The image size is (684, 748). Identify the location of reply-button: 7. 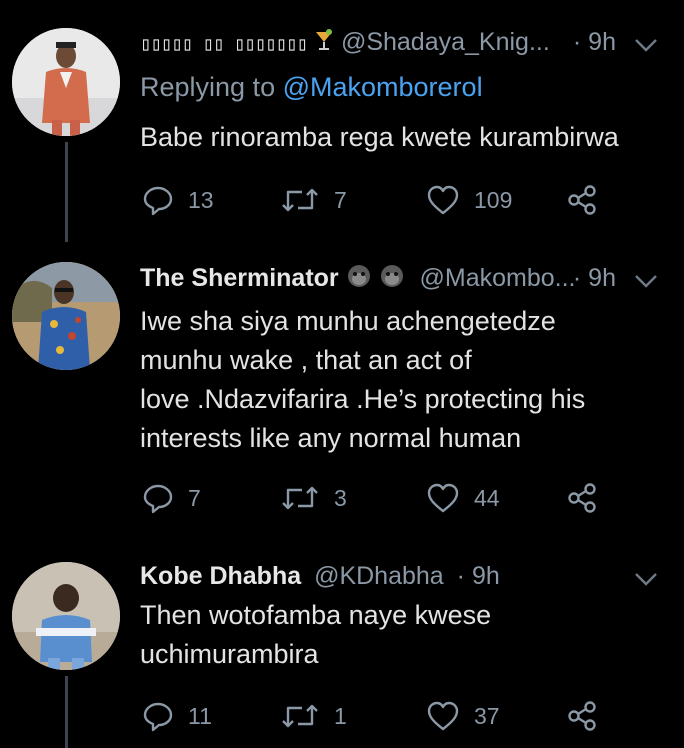
(171, 498).